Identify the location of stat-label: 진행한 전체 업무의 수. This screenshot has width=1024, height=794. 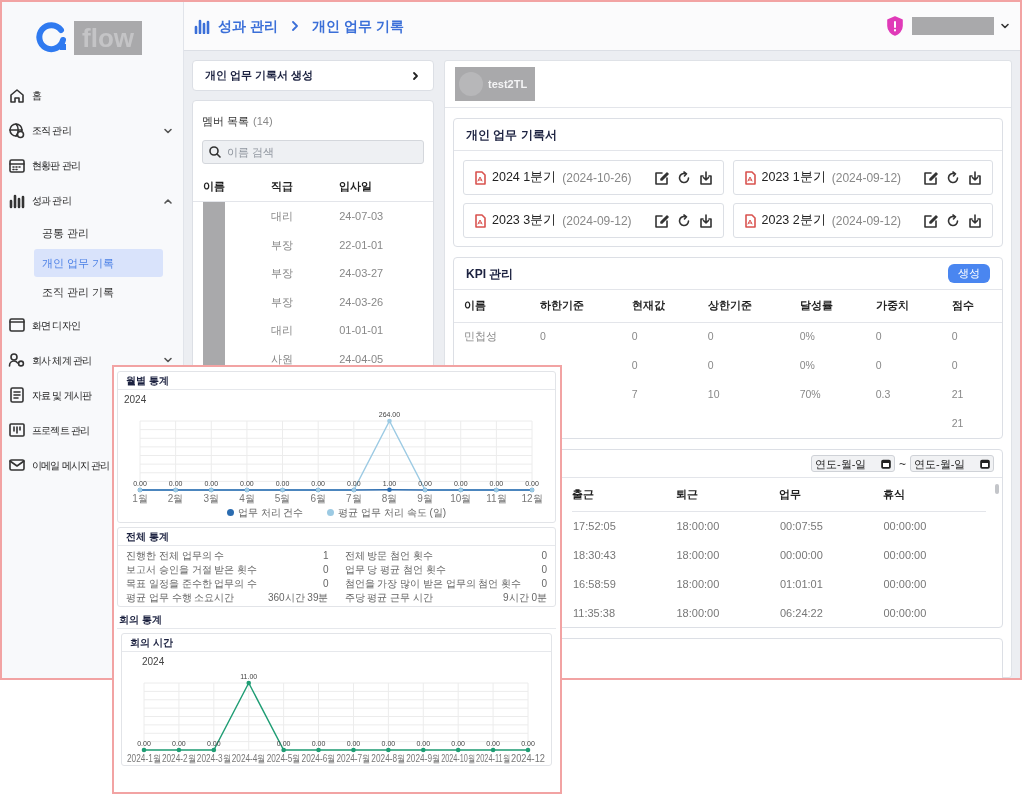
(175, 555).